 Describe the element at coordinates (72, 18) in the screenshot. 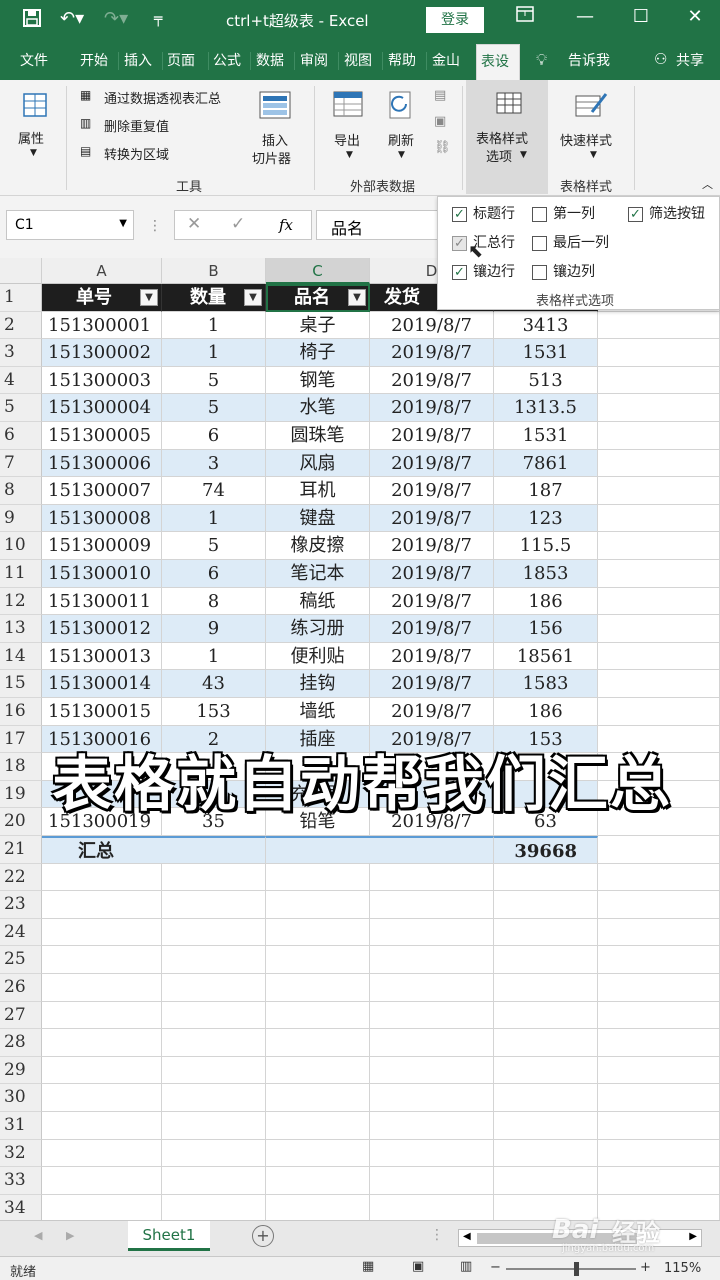

I see `undo-icon: ↶▾` at that location.